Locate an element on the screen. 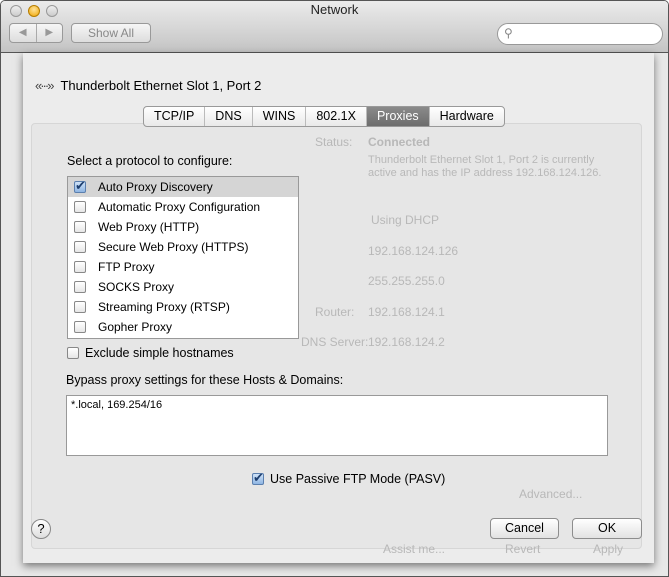 The height and width of the screenshot is (577, 669). protocol-prompt: Select a protocol to configure: is located at coordinates (150, 161).